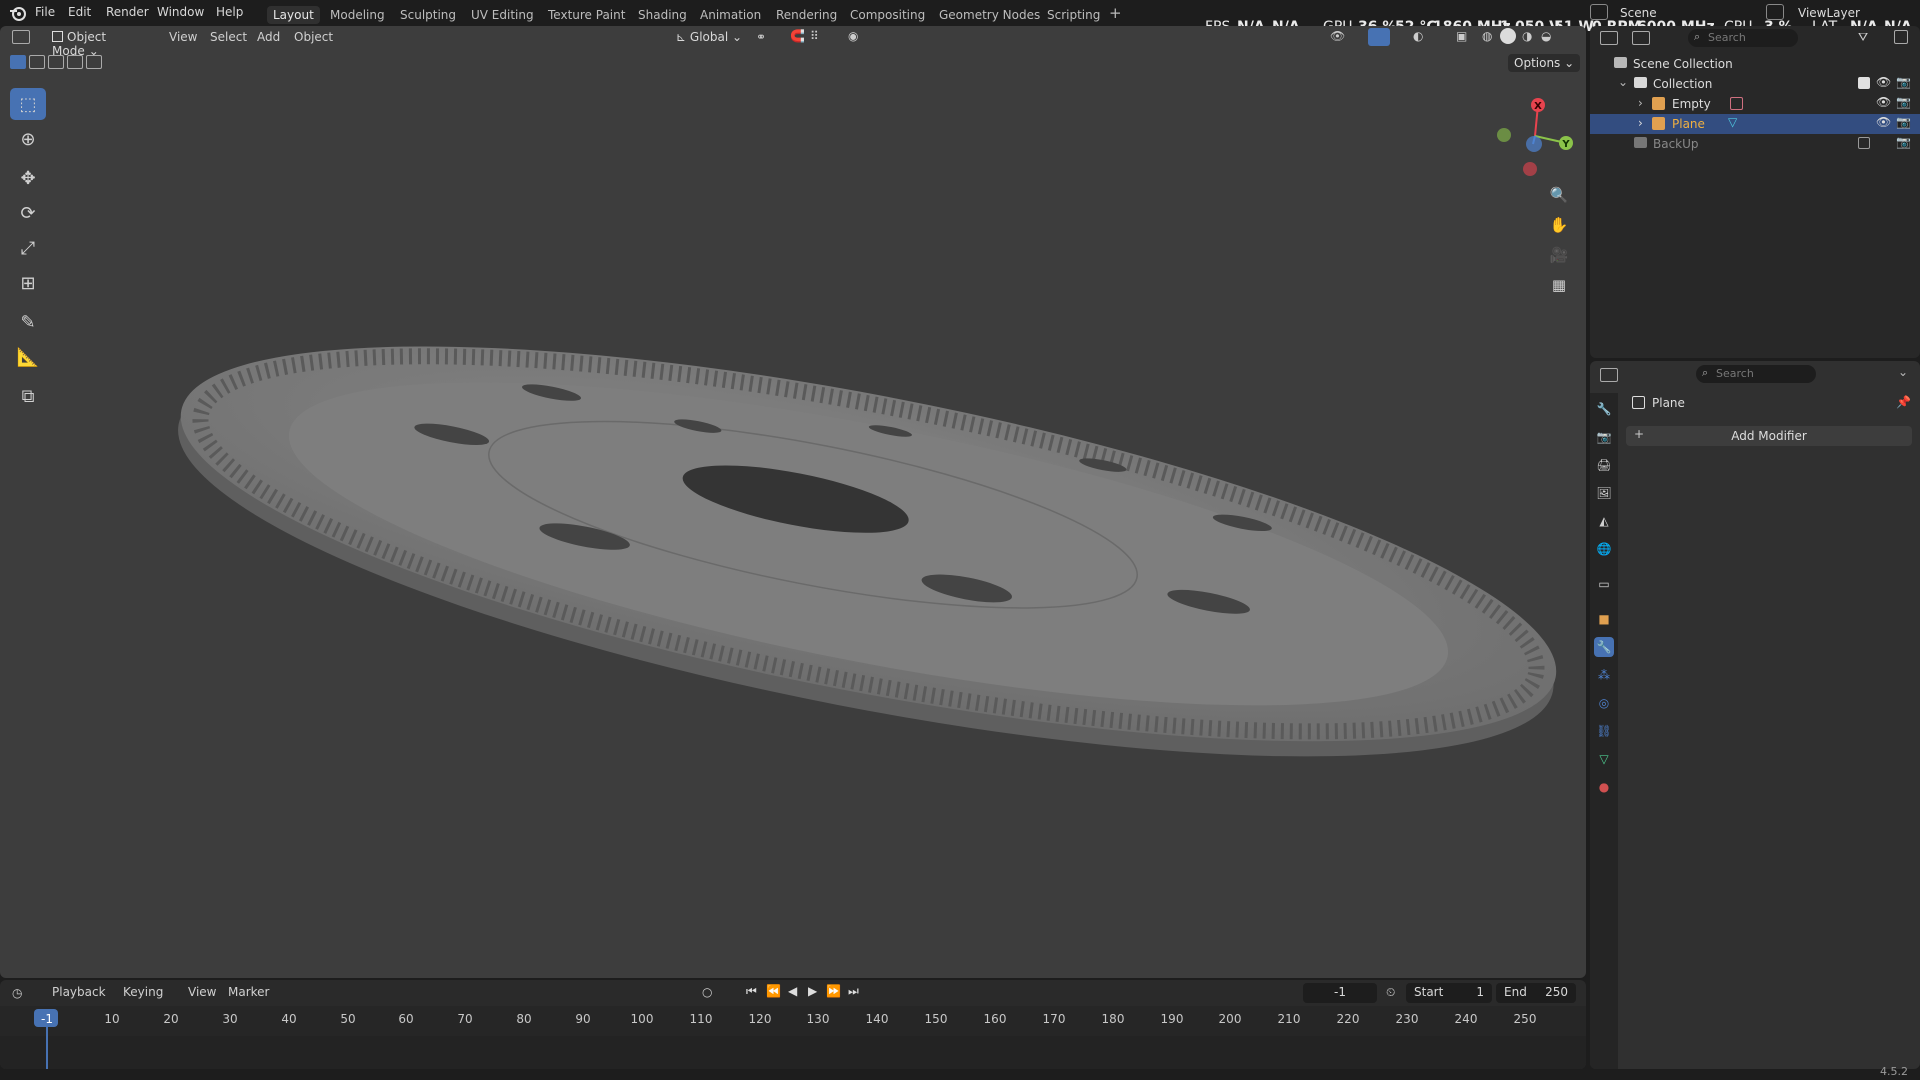 This screenshot has width=1920, height=1080. I want to click on tab-constraints-icon: ⛓, so click(1604, 731).